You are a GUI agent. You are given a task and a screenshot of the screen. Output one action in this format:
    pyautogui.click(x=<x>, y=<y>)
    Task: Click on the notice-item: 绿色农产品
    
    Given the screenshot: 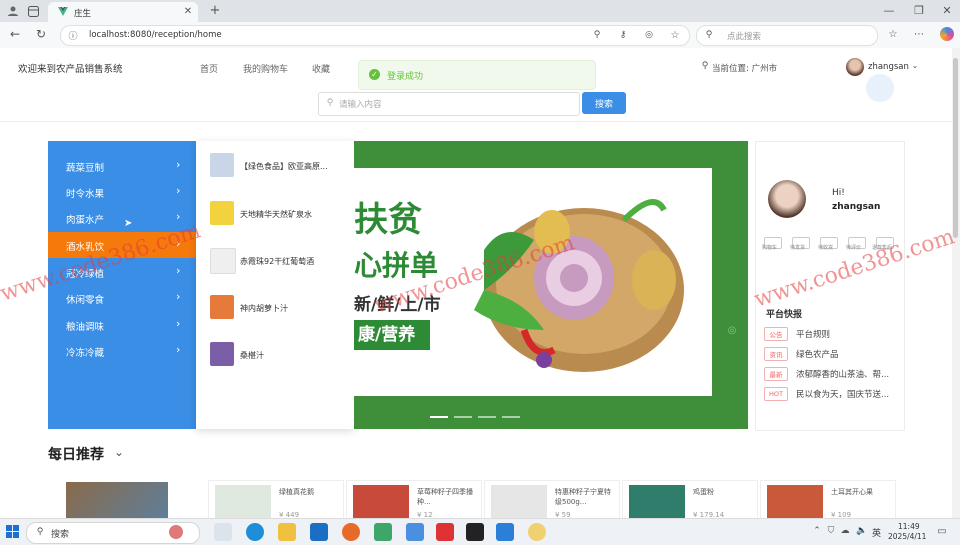 What is the action you would take?
    pyautogui.click(x=817, y=354)
    